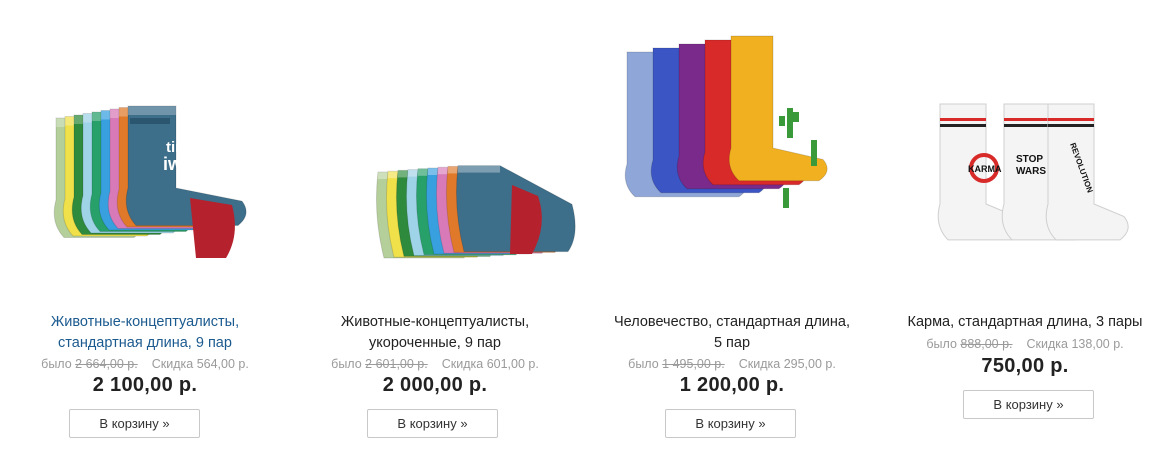 The width and height of the screenshot is (1176, 464). What do you see at coordinates (145, 343) in the screenshot?
I see `product-title-line2: стандартная длина, 9 пар` at bounding box center [145, 343].